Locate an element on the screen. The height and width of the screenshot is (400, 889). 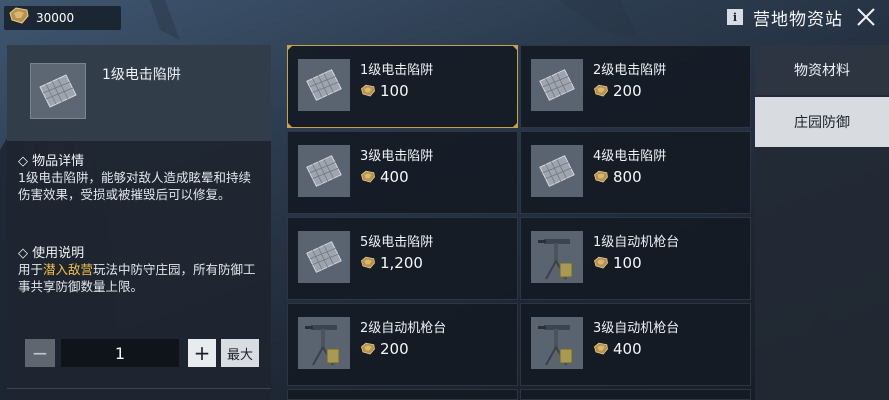
page-title: 营地物资站 is located at coordinates (798, 19).